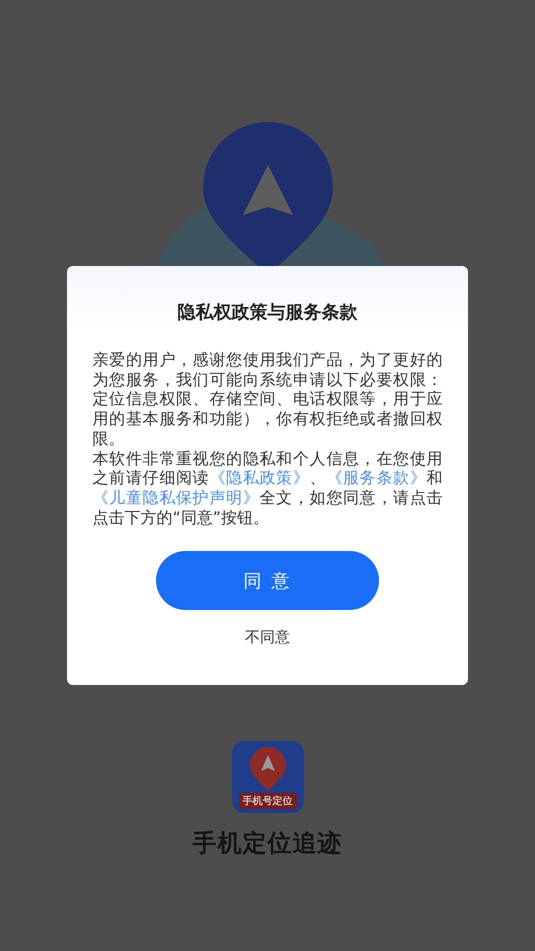 This screenshot has width=535, height=951. What do you see at coordinates (267, 399) in the screenshot?
I see `dialog-paragraph: 亲爱的用户，感谢您使用我们产品，为了更好的为您服务，我们可能向系统申请以下必要权限：定位信息权限、存储空间、电话权限等，用于应用的基本服务和功能），你有权拒绝或者撤回权限。` at bounding box center [267, 399].